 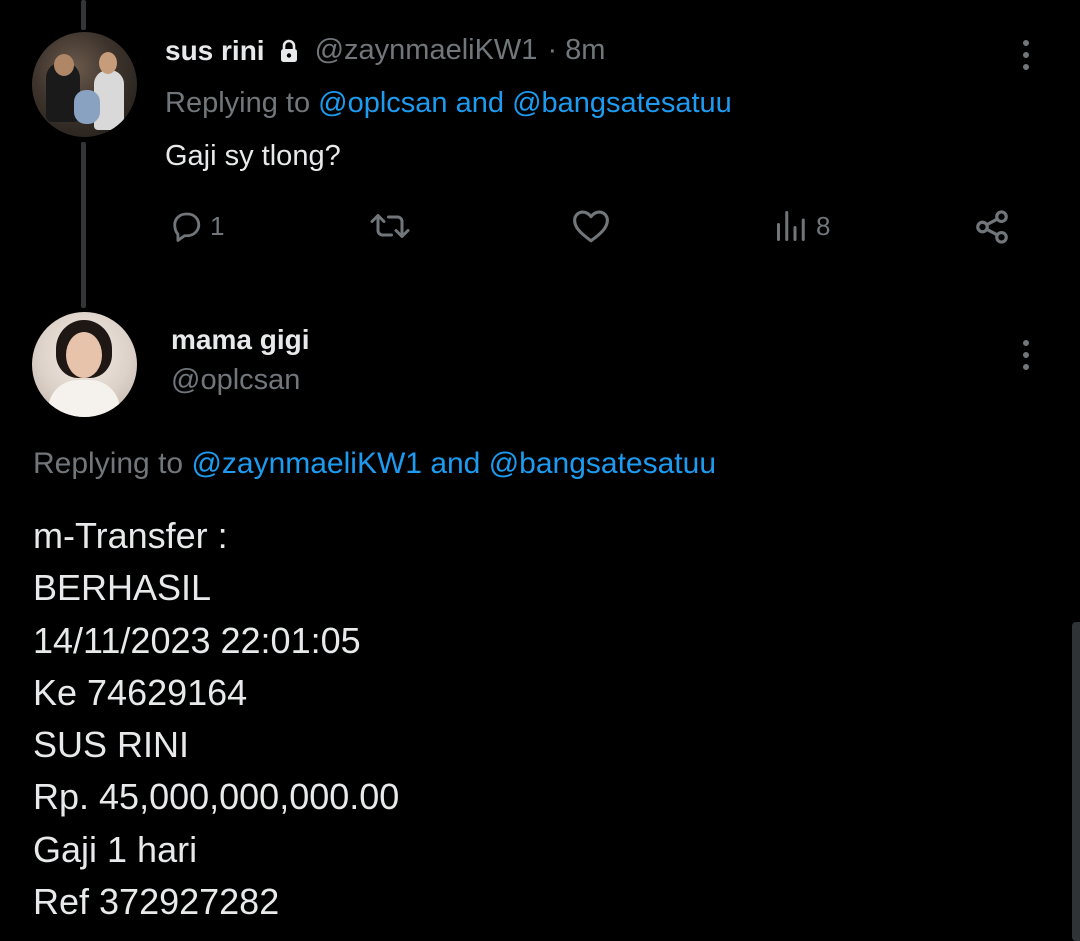 What do you see at coordinates (197, 640) in the screenshot?
I see `post-text-line: 14/11/2023 22:01:05` at bounding box center [197, 640].